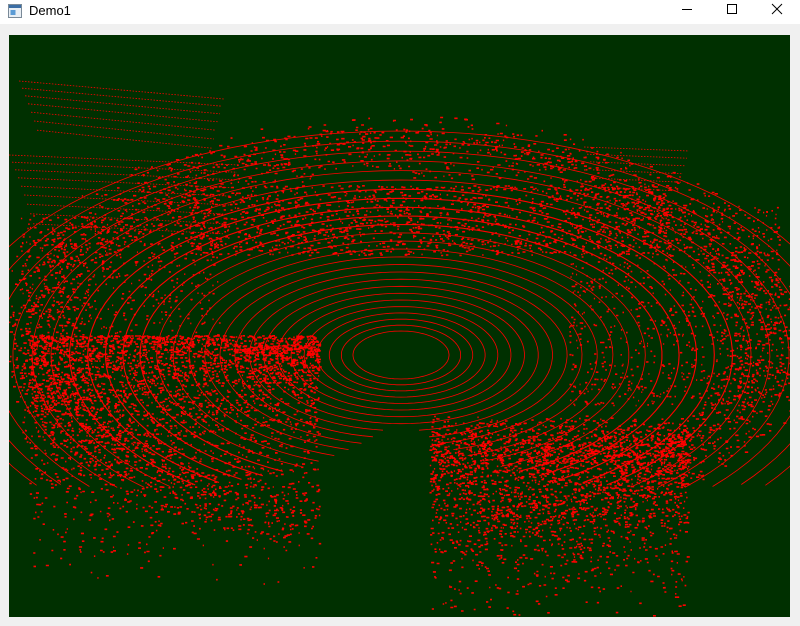 The width and height of the screenshot is (800, 626). Describe the element at coordinates (50, 10) in the screenshot. I see `window-title: Demo1` at that location.